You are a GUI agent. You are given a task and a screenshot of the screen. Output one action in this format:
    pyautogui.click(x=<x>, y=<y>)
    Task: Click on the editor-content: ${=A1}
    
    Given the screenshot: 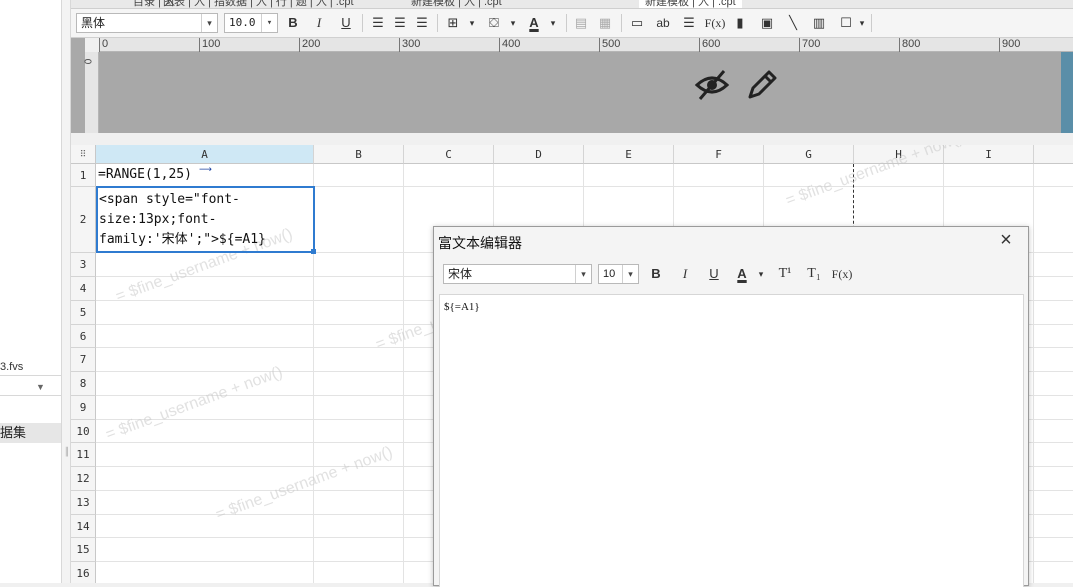 What is the action you would take?
    pyautogui.click(x=462, y=307)
    